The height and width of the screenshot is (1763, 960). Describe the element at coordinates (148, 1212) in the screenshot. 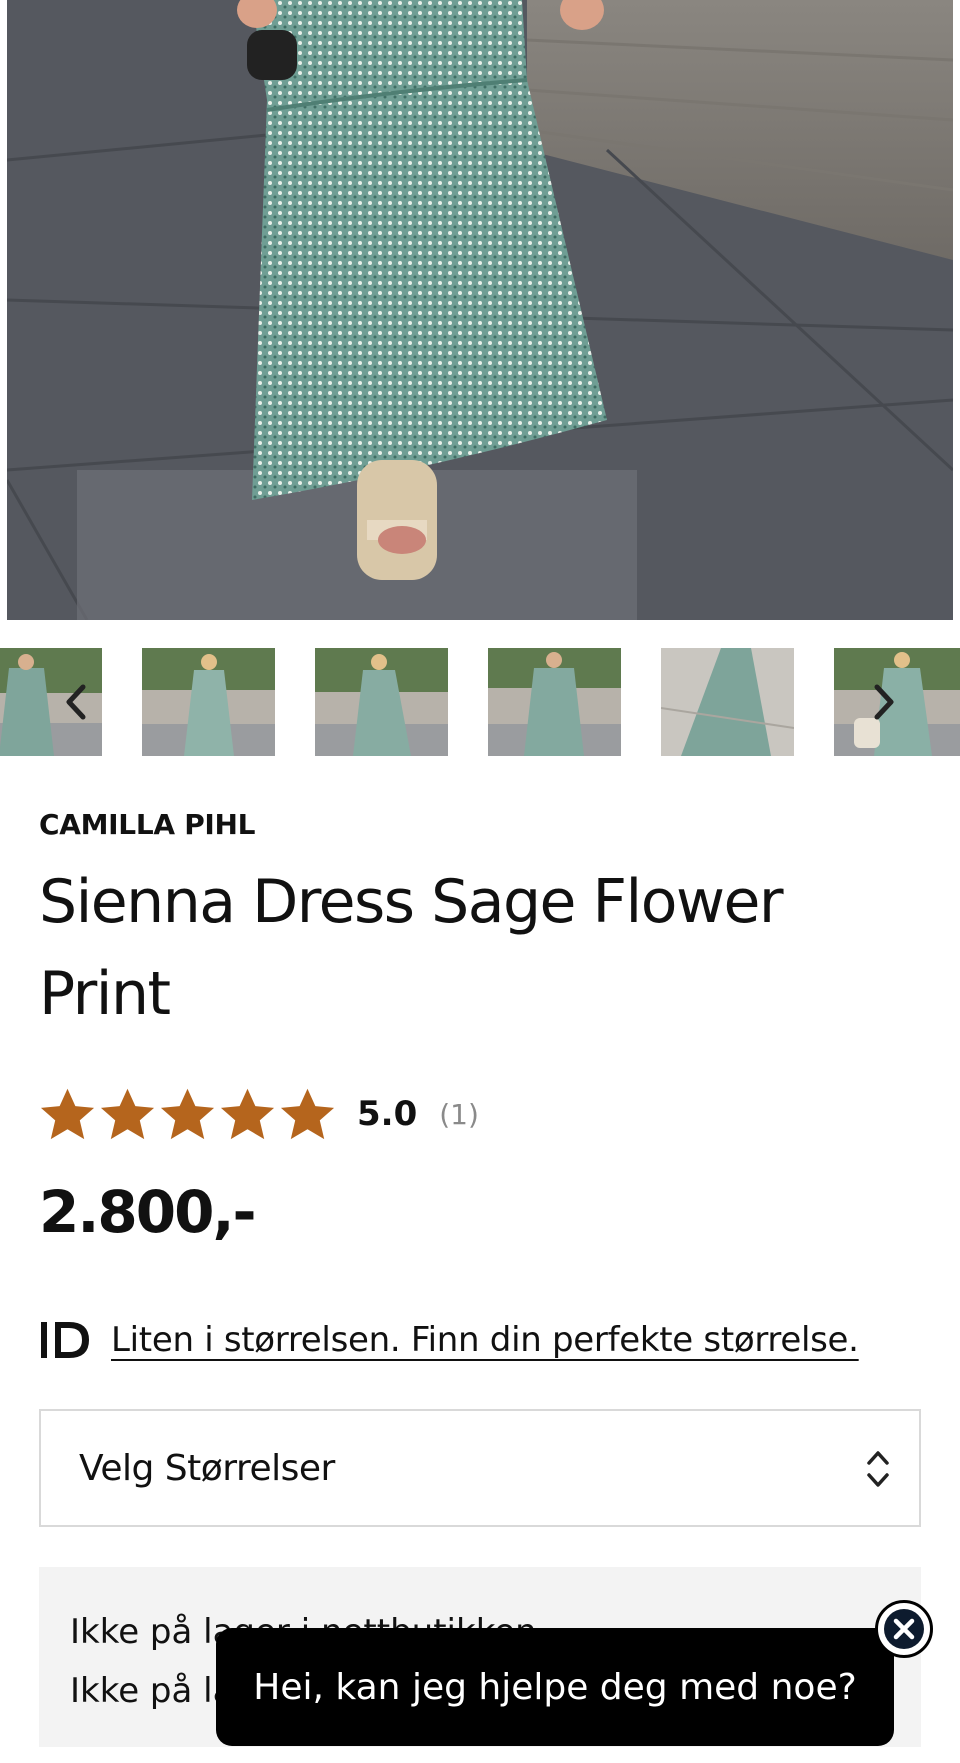

I see `product-price: 2.800,-` at that location.